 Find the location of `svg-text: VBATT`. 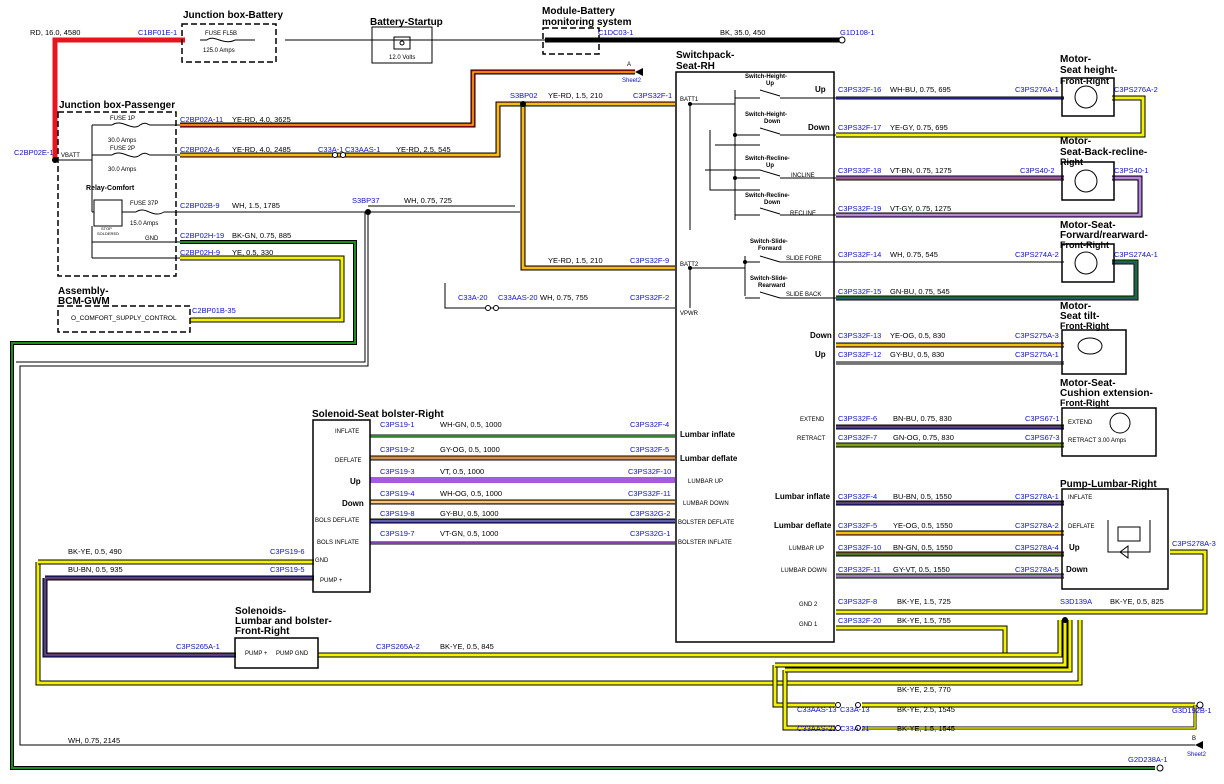

svg-text: VBATT is located at coordinates (70, 156).